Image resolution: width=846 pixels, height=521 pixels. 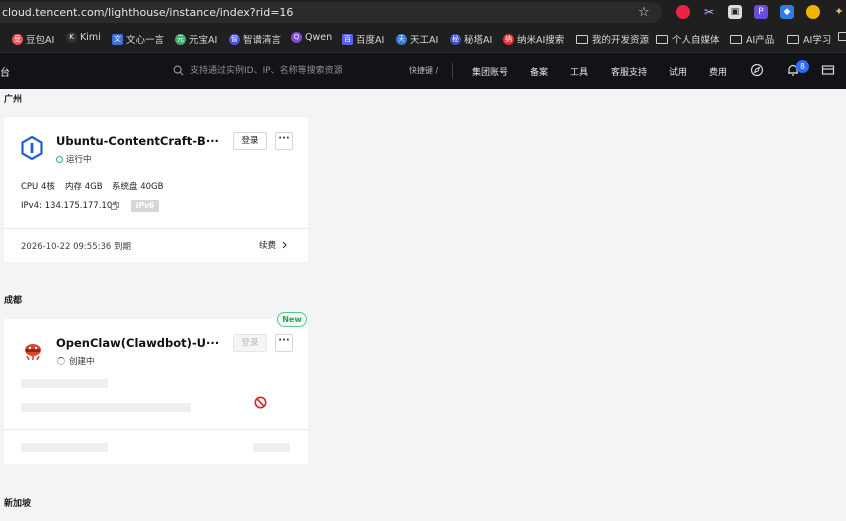 What do you see at coordinates (455, 39) in the screenshot?
I see `mita-icon: 秘` at bounding box center [455, 39].